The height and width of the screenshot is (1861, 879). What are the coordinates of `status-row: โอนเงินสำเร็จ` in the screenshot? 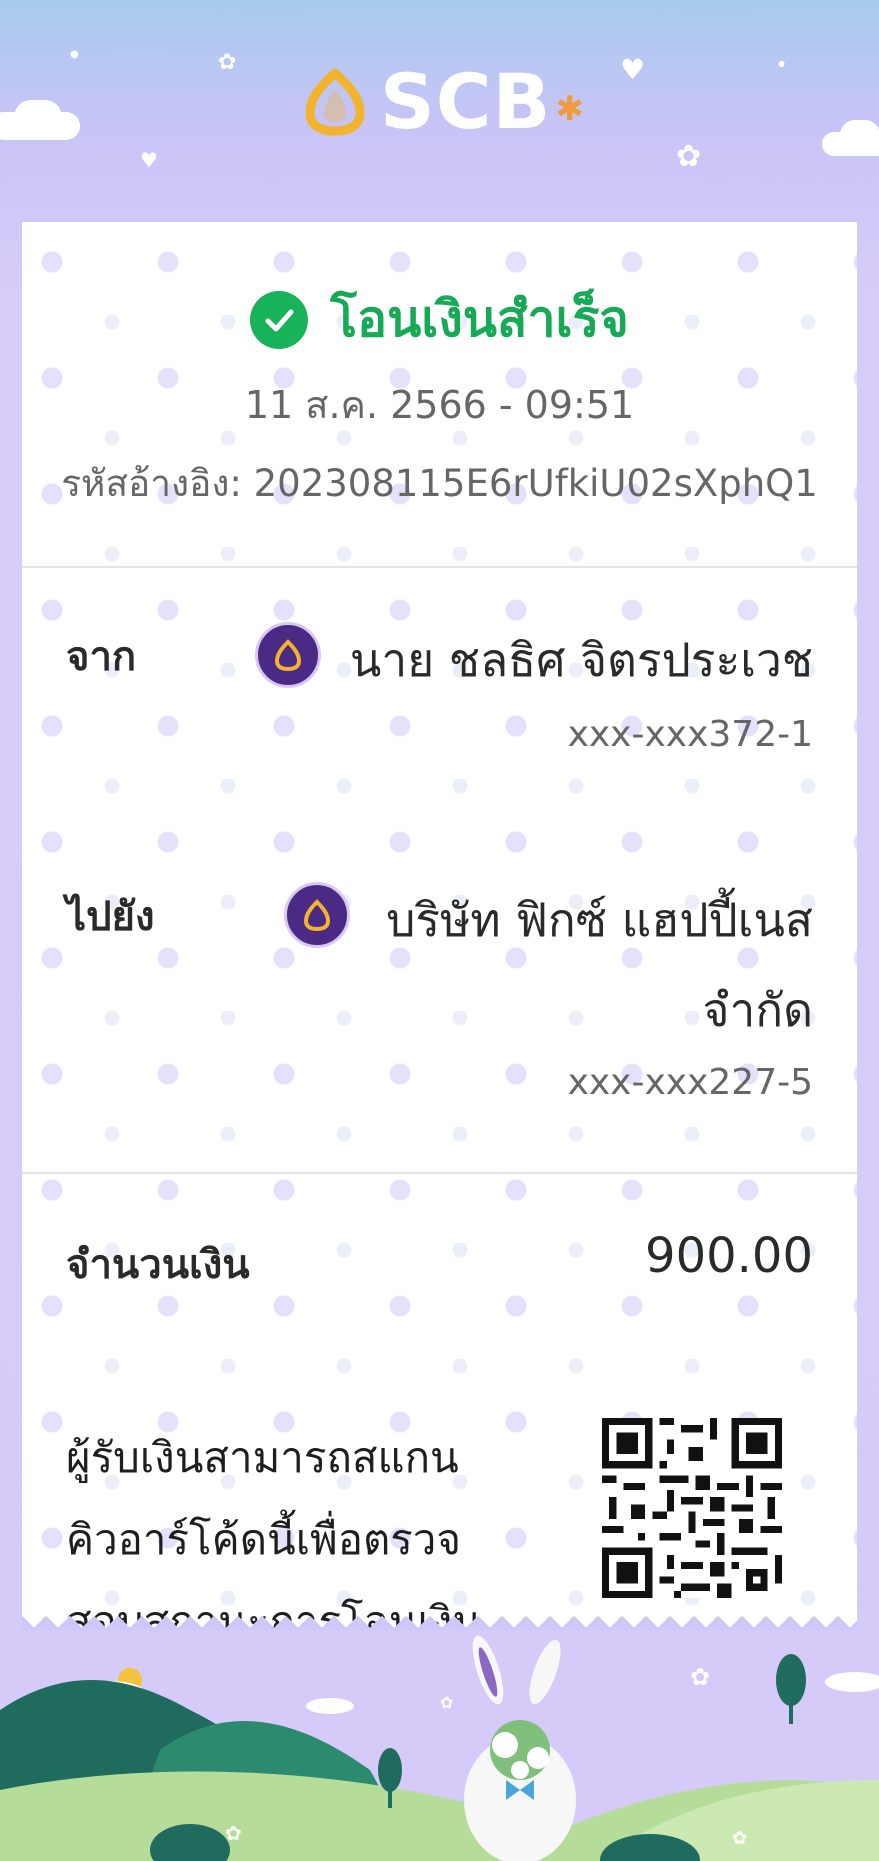 It's located at (439, 319).